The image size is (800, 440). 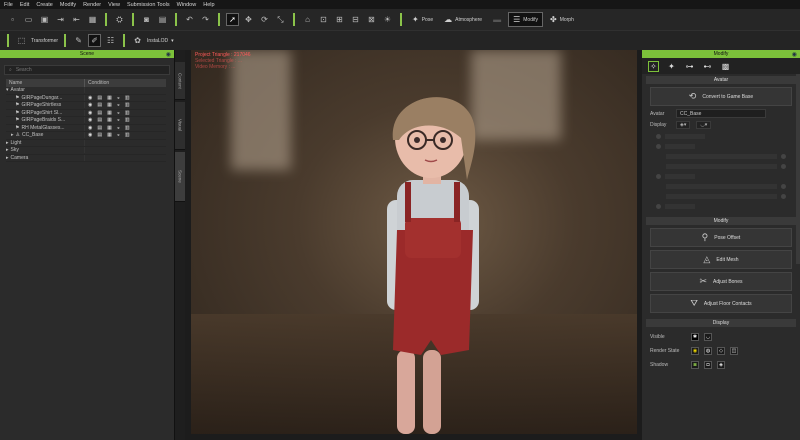 What do you see at coordinates (86, 136) in the screenshot?
I see `tree-row: ▸ ♙ CC_Base ◉ ▤ ▦ ◒ ▥` at bounding box center [86, 136].